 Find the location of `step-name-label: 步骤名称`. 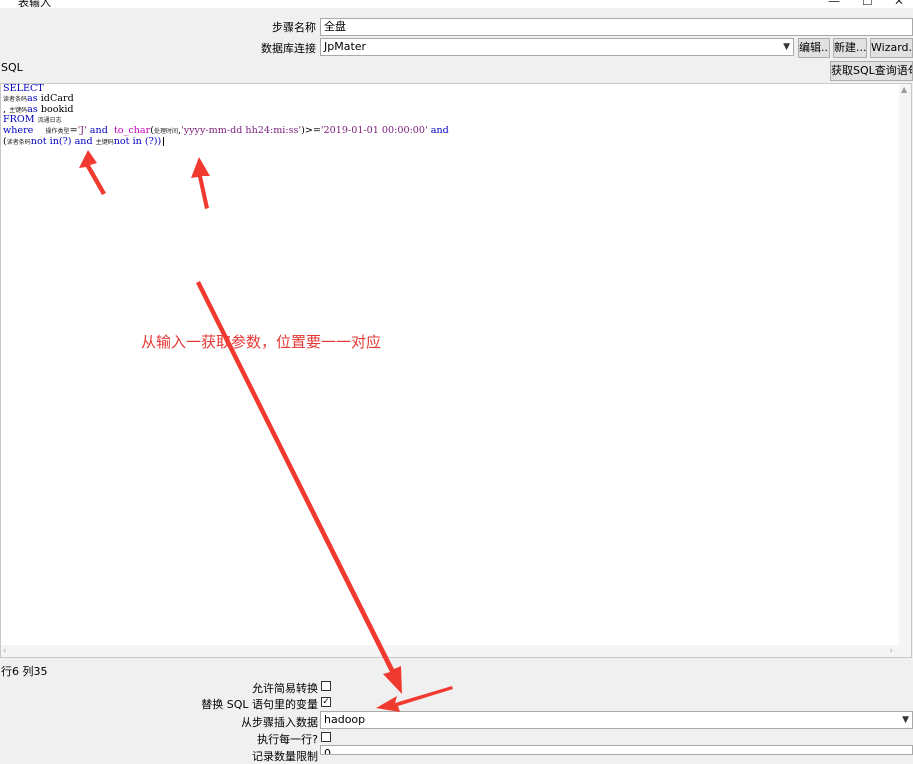

step-name-label: 步骤名称 is located at coordinates (294, 27).